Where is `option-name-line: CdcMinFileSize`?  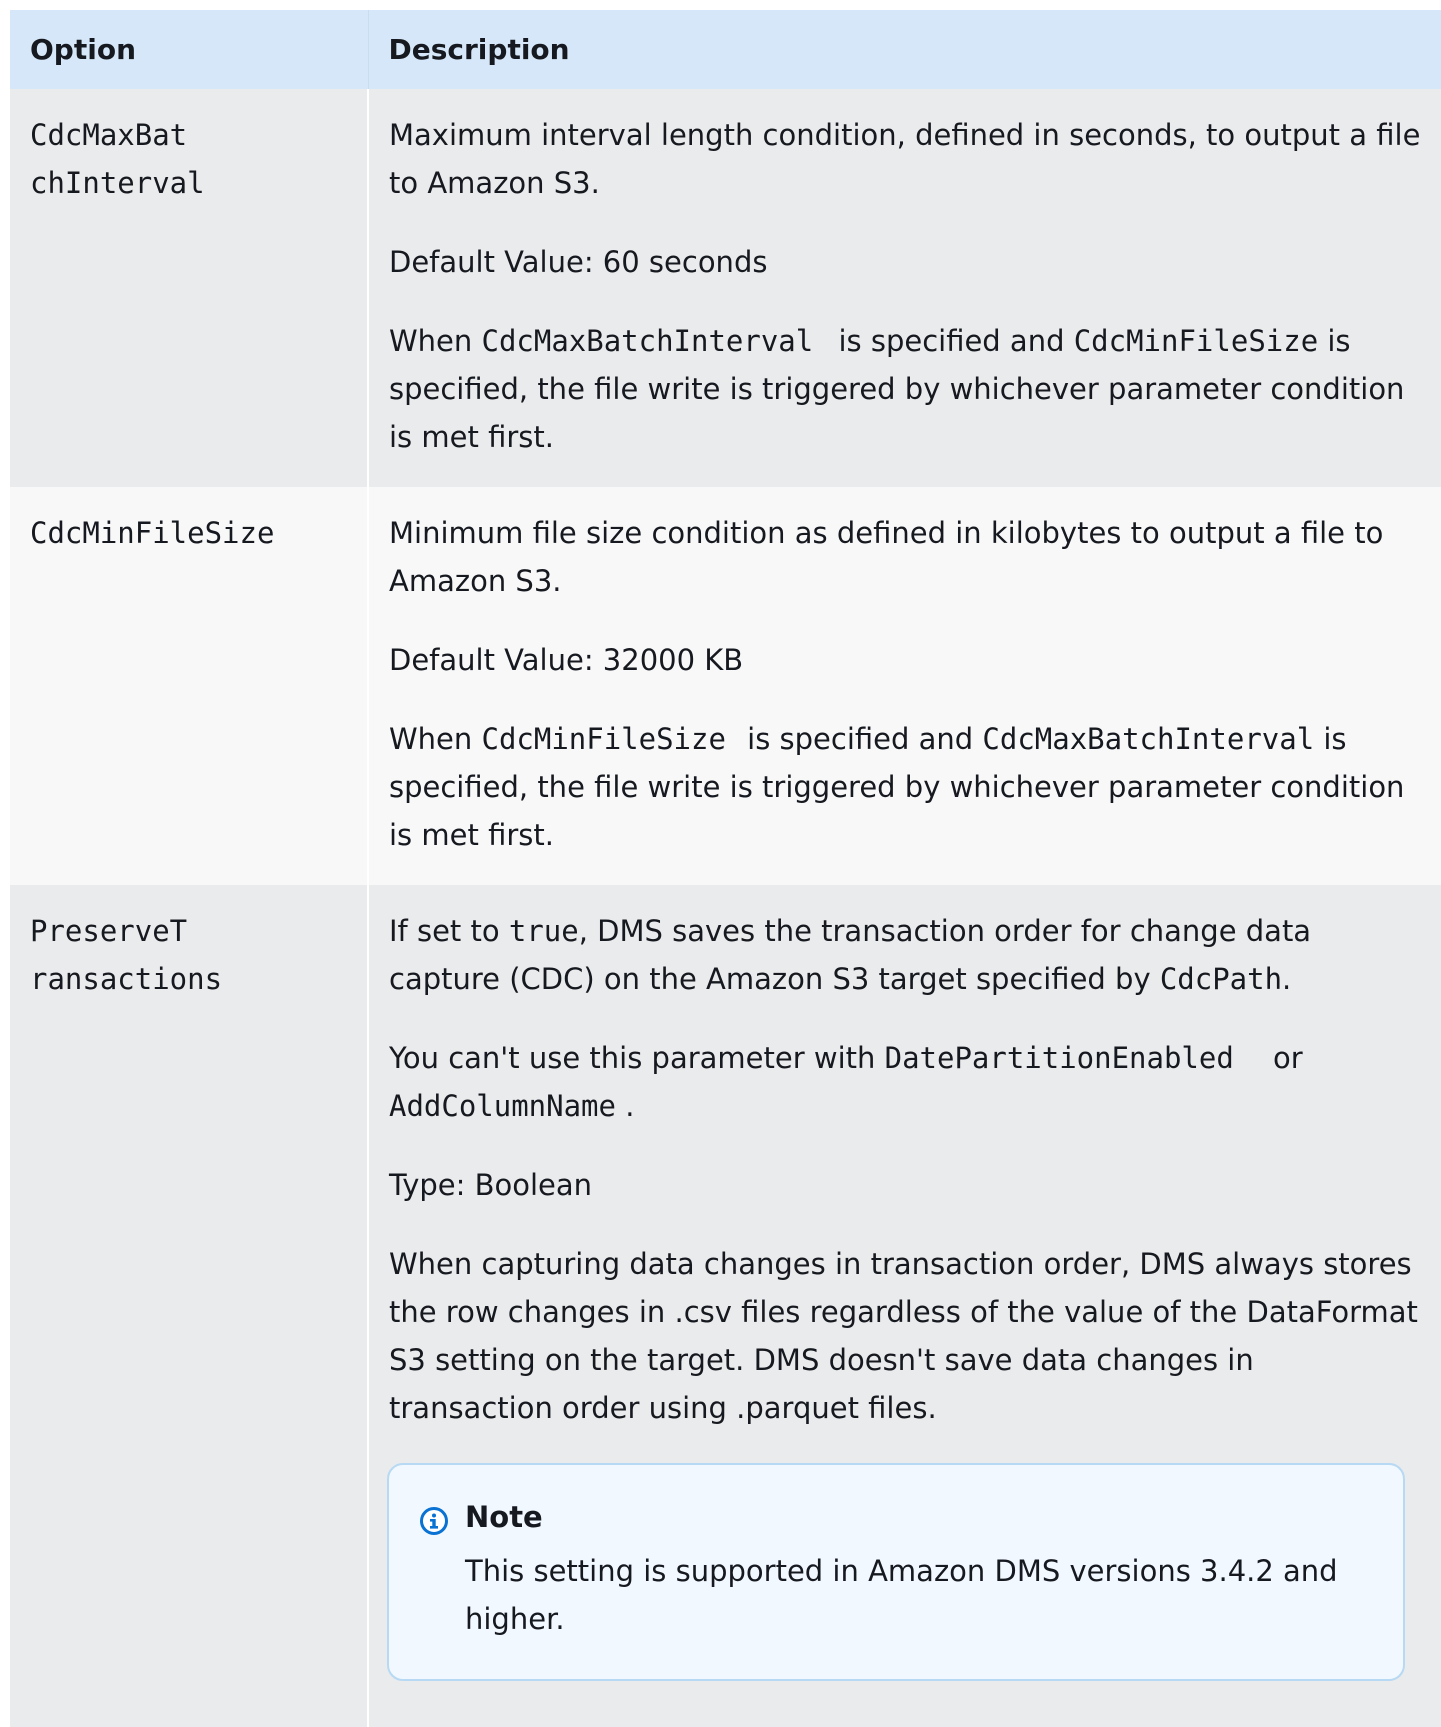
option-name-line: CdcMinFileSize is located at coordinates (152, 533).